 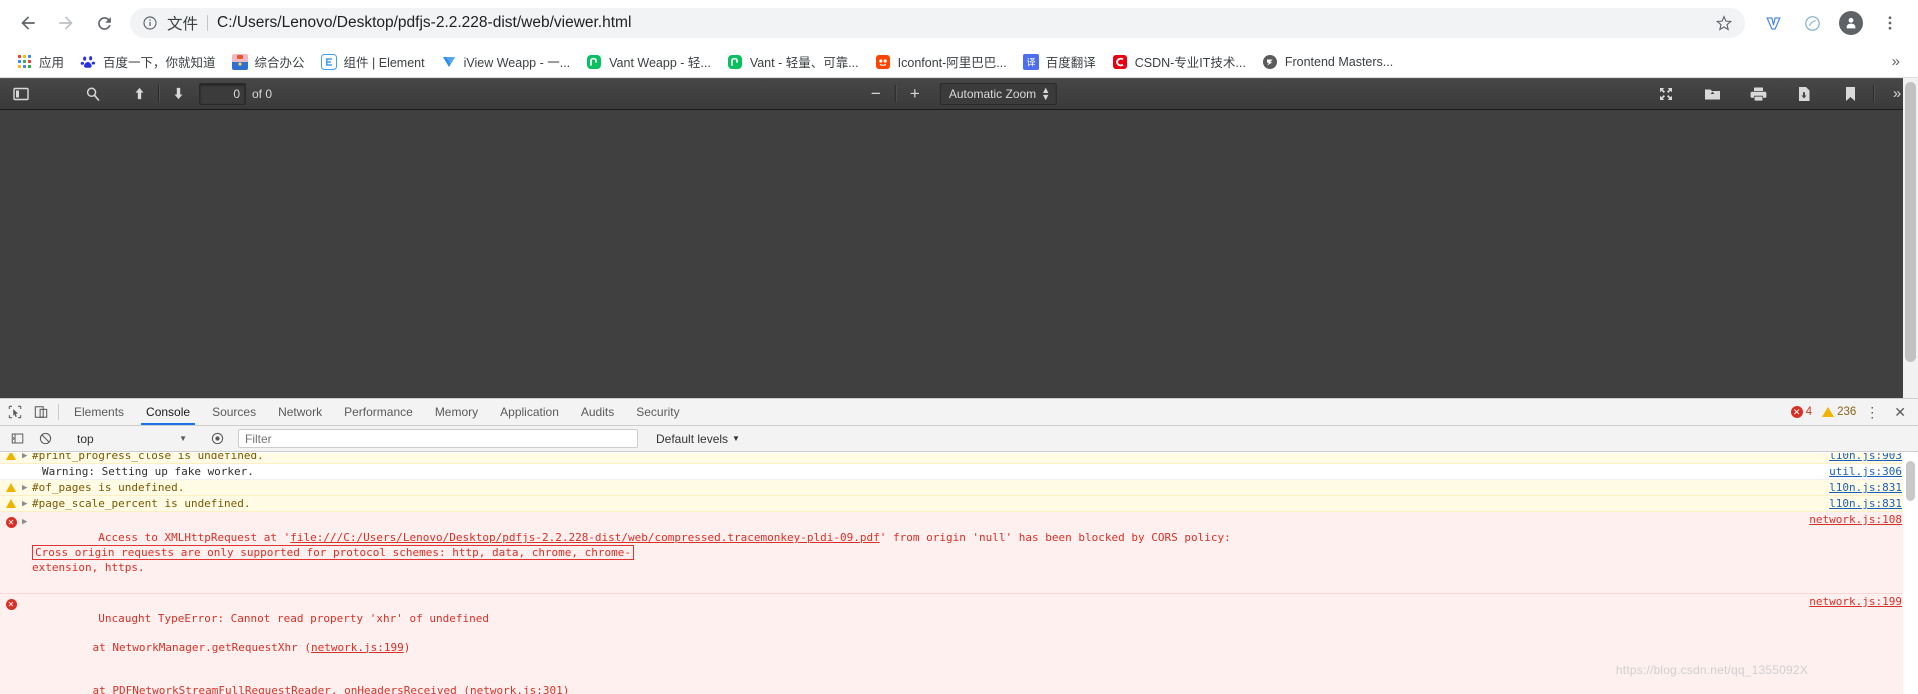 I want to click on page-scrollbar-thumb, so click(x=1910, y=222).